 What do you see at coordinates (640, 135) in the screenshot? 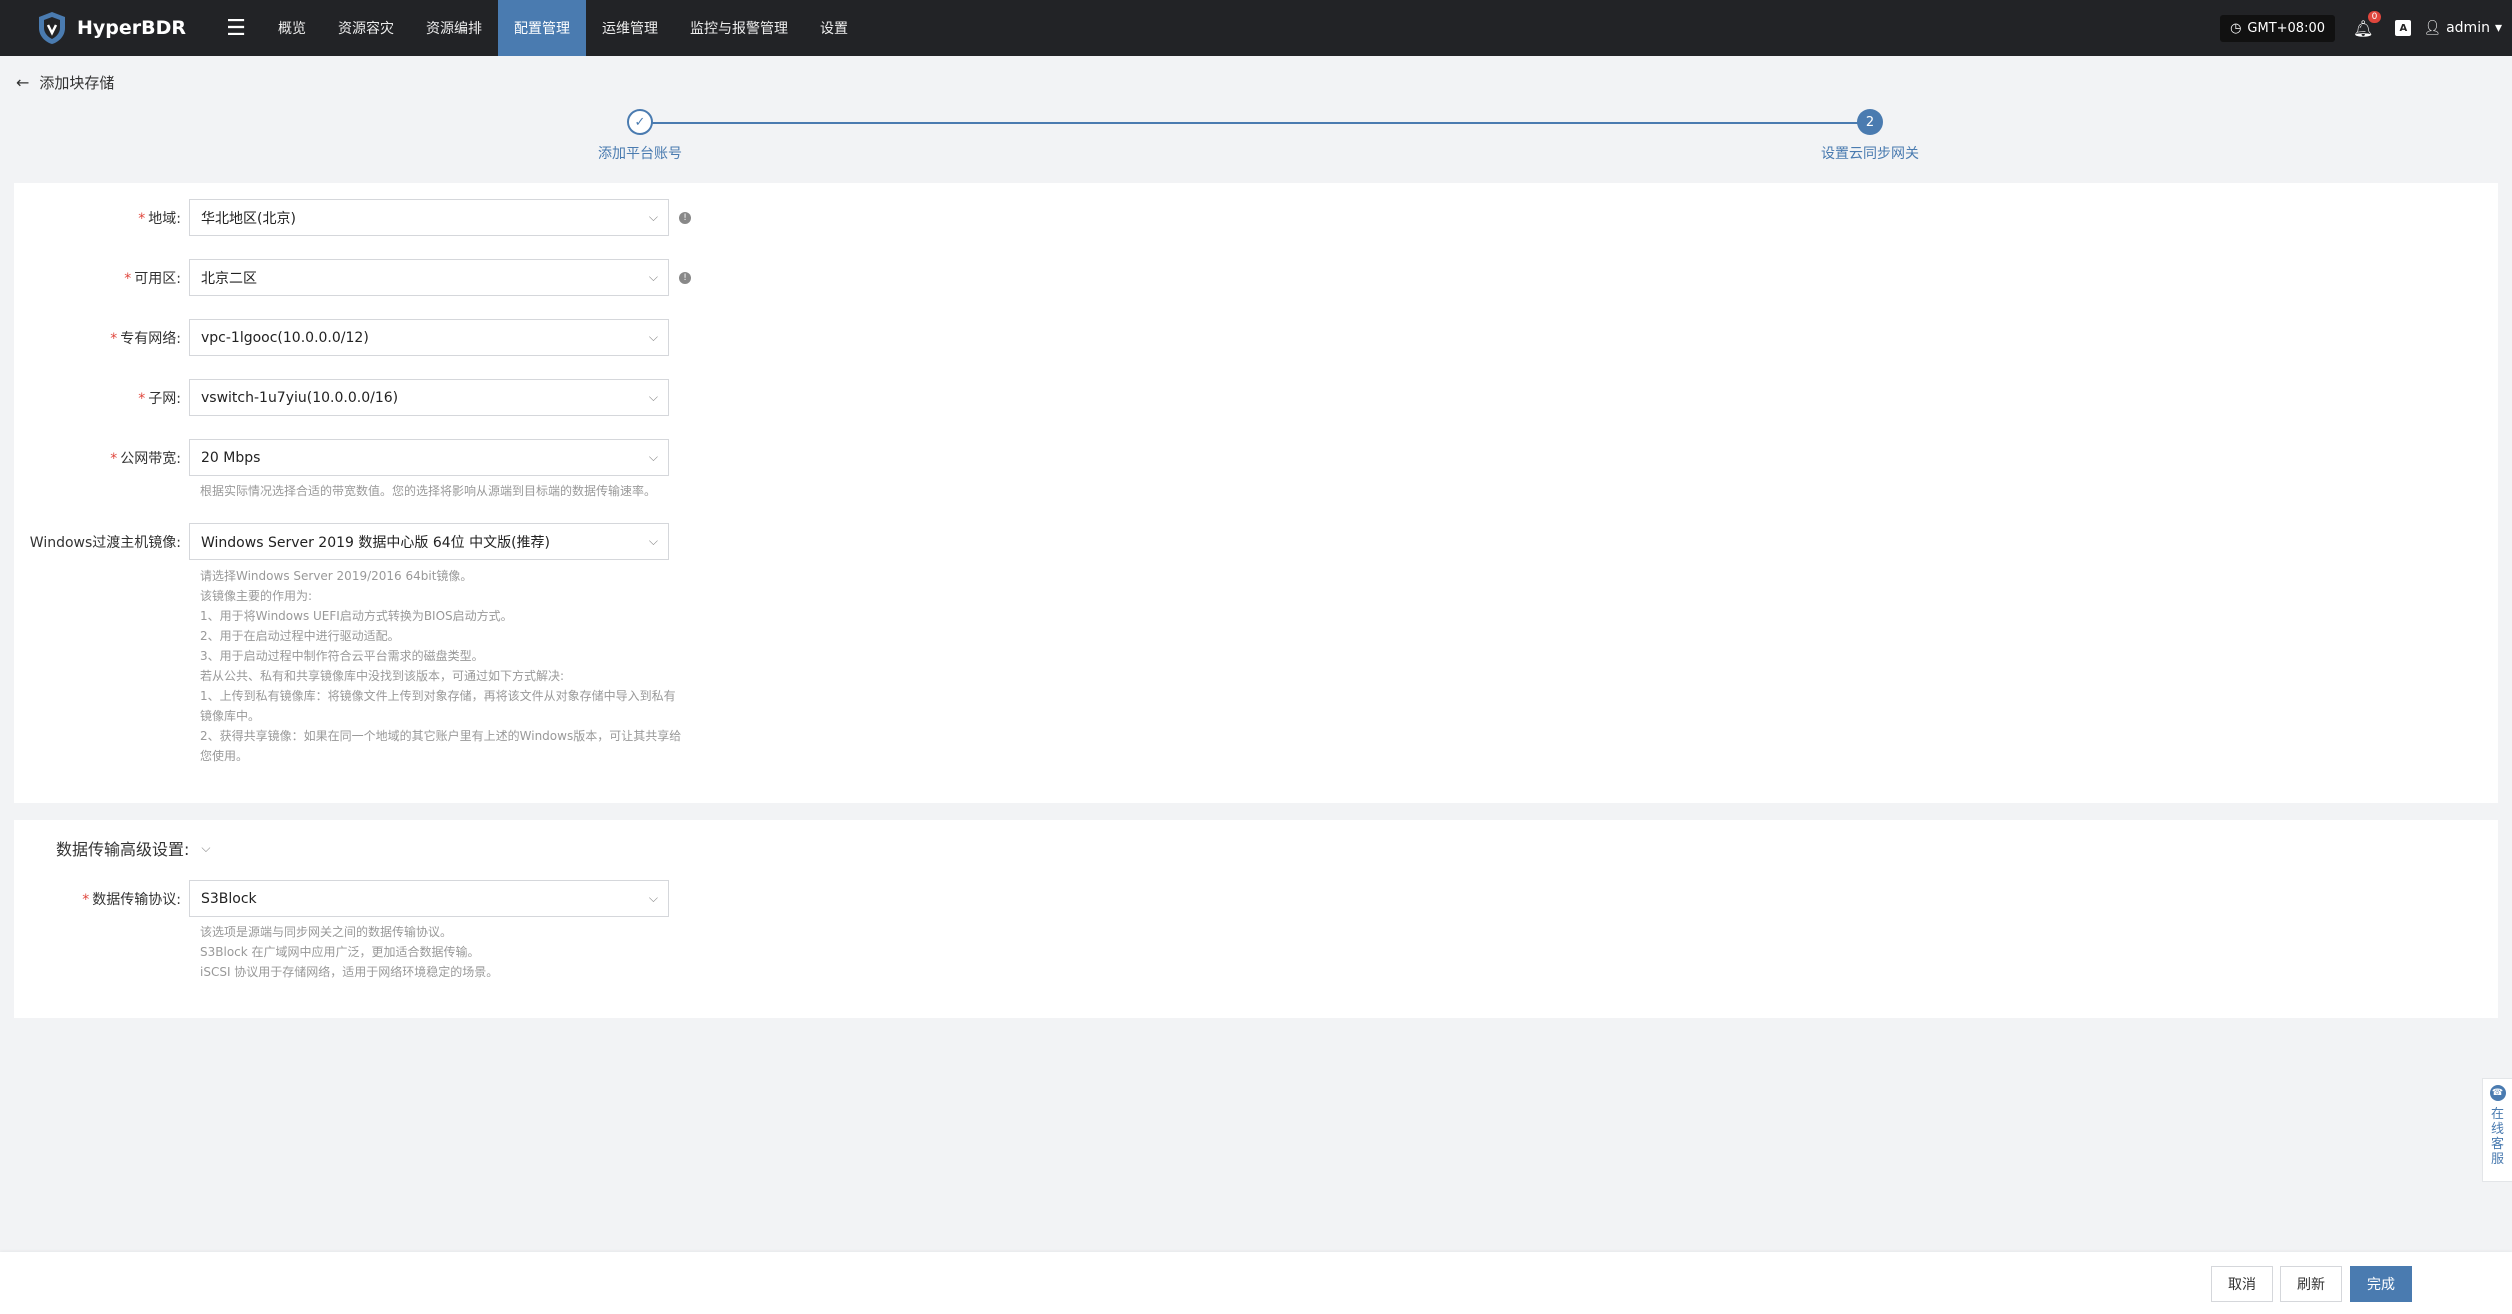
I see `step-add-platform-account: ✓ 添加平台账号` at bounding box center [640, 135].